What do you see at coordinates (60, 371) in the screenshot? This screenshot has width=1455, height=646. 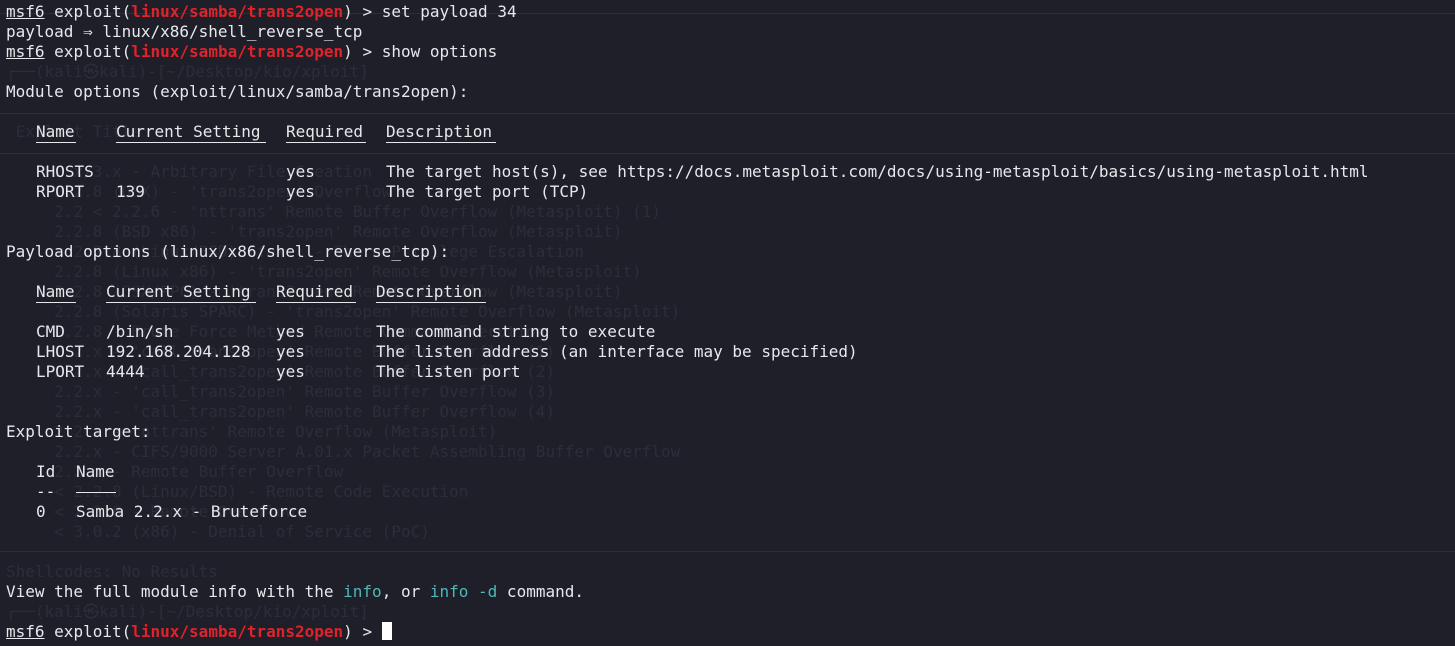 I see `option-name: LPORT` at bounding box center [60, 371].